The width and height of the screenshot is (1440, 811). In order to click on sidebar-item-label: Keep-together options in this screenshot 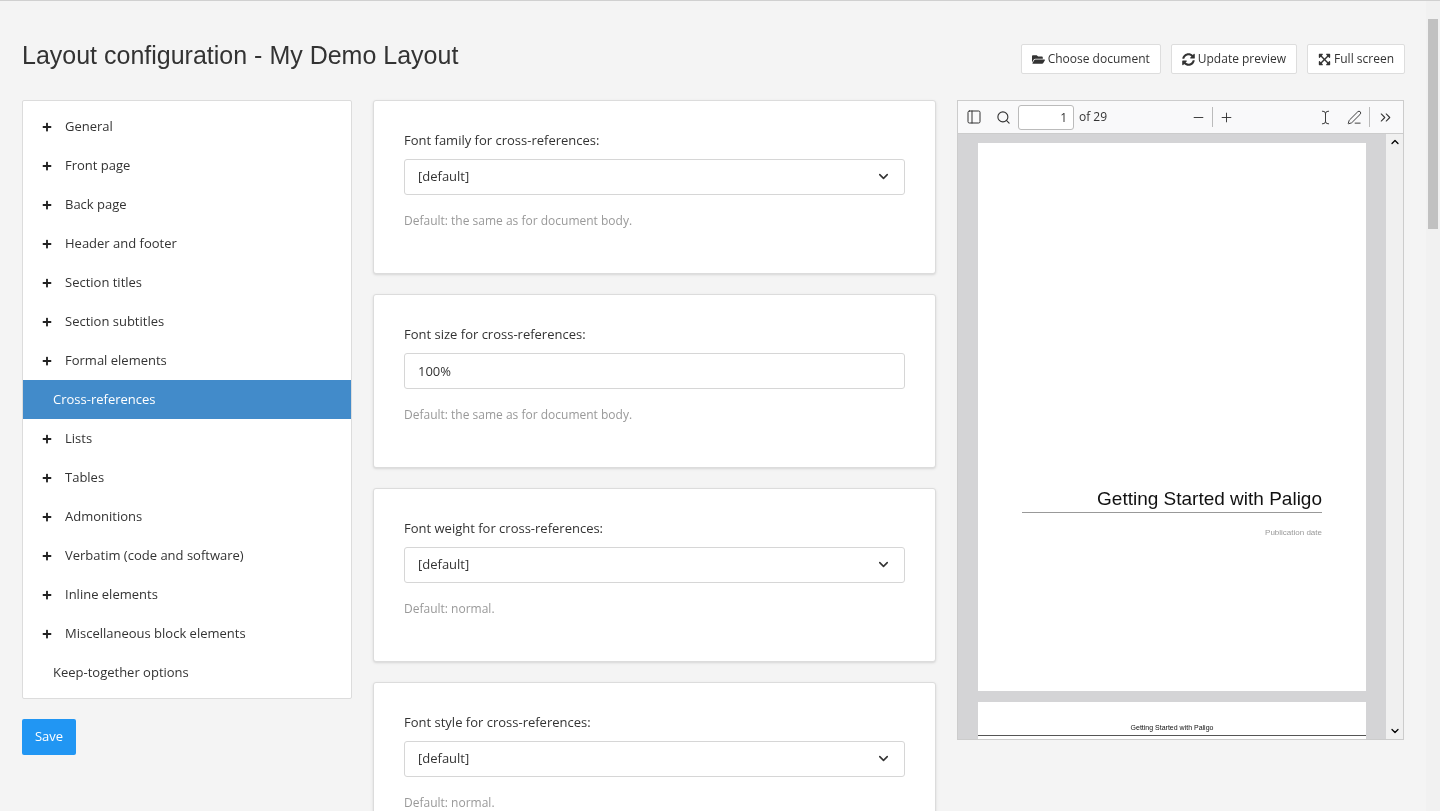, I will do `click(121, 672)`.